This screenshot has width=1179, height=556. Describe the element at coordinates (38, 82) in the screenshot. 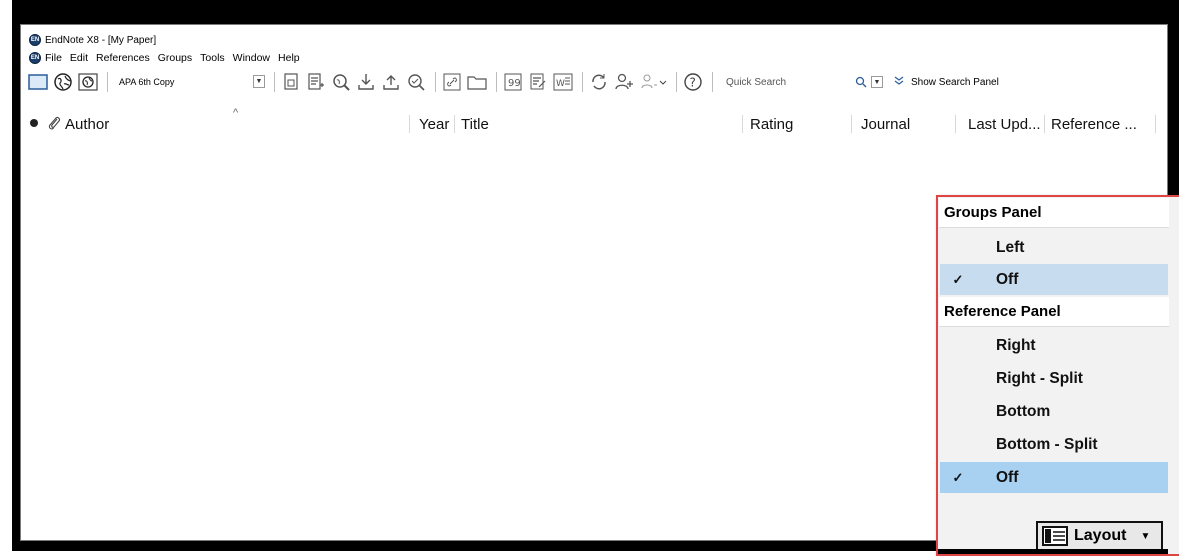

I see `local-library-mode-icon` at that location.